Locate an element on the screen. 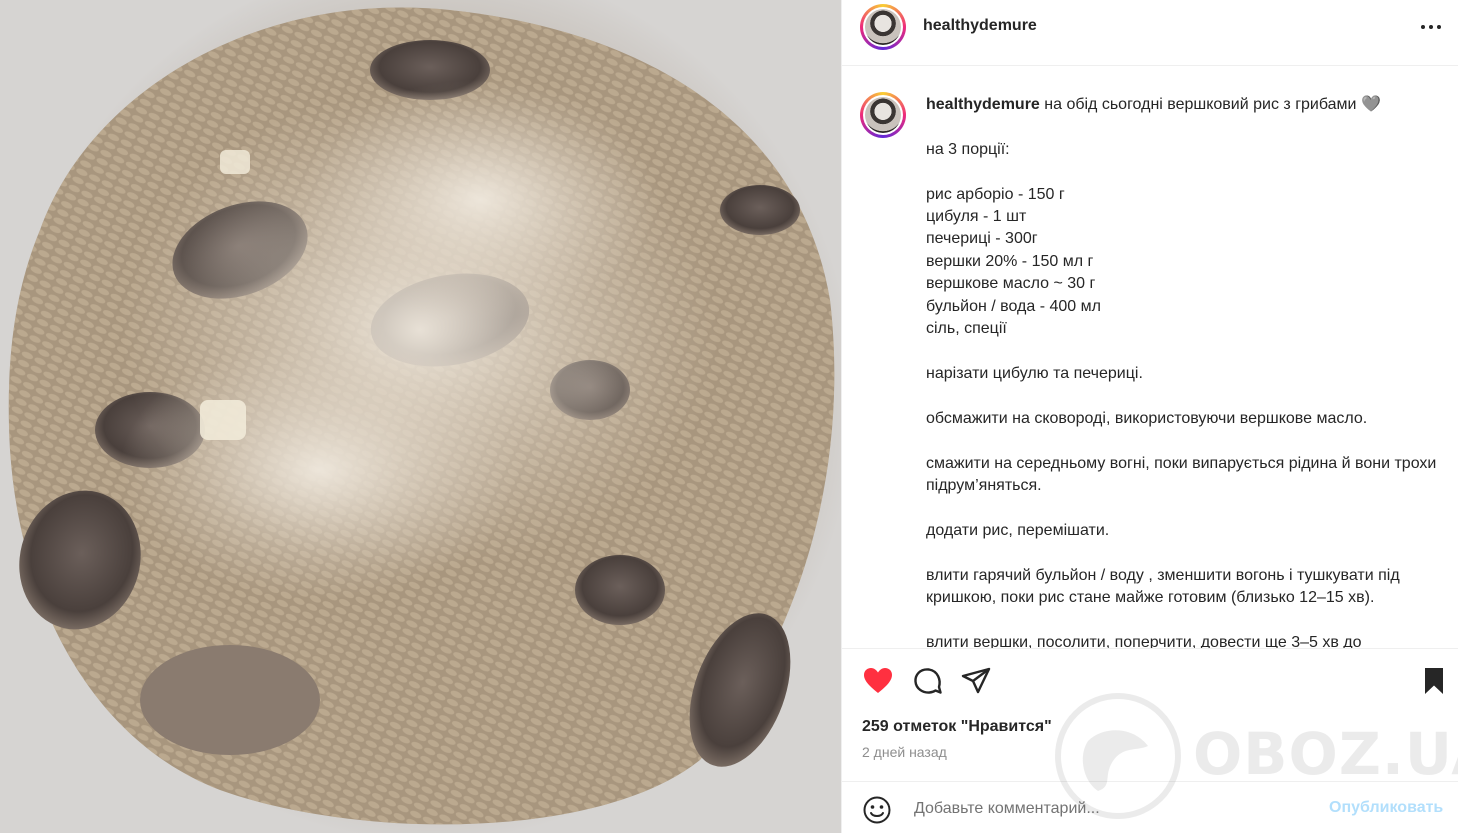  bookmark-icon is located at coordinates (1434, 681).